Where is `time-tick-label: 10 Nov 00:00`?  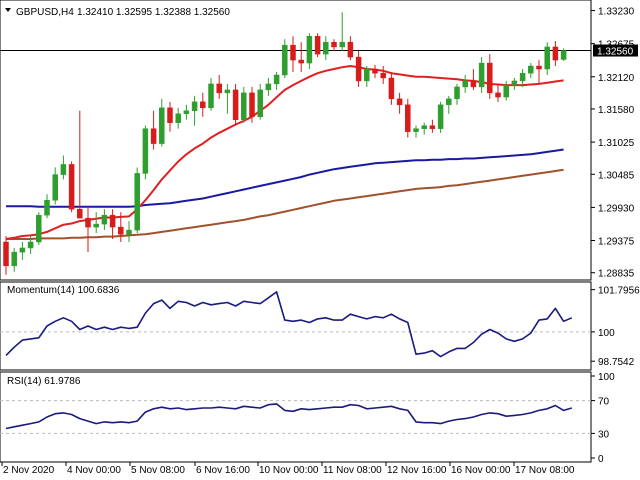
time-tick-label: 10 Nov 00:00 is located at coordinates (289, 470).